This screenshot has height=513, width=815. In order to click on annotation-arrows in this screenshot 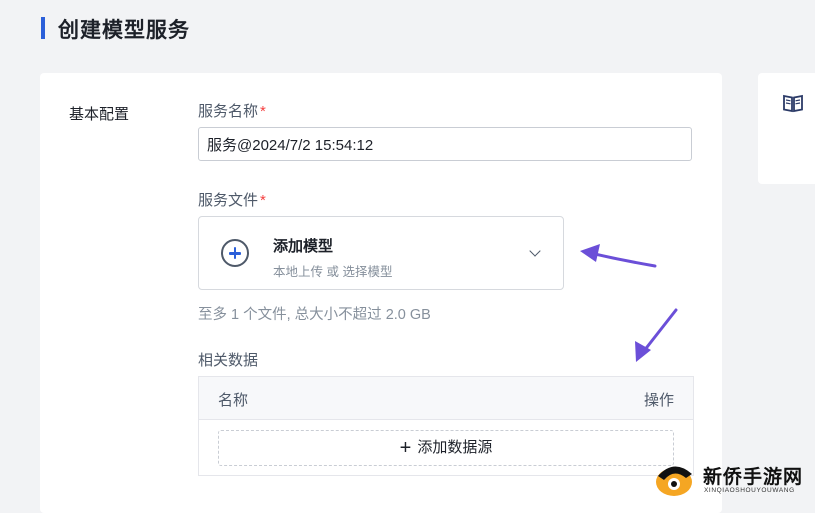, I will do `click(629, 303)`.